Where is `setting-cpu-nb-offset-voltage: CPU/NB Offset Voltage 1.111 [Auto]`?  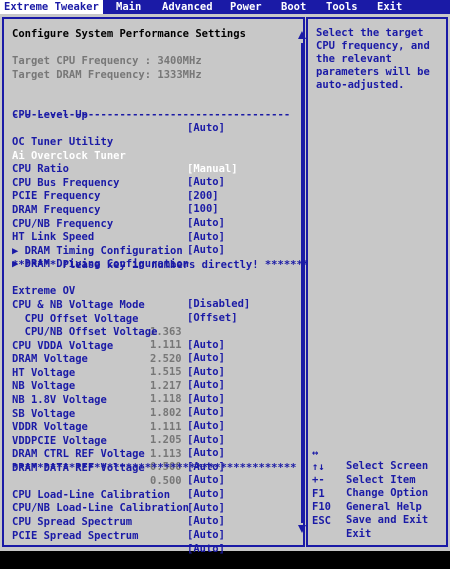 setting-cpu-nb-offset-voltage: CPU/NB Offset Voltage 1.111 [Auto] is located at coordinates (149, 338).